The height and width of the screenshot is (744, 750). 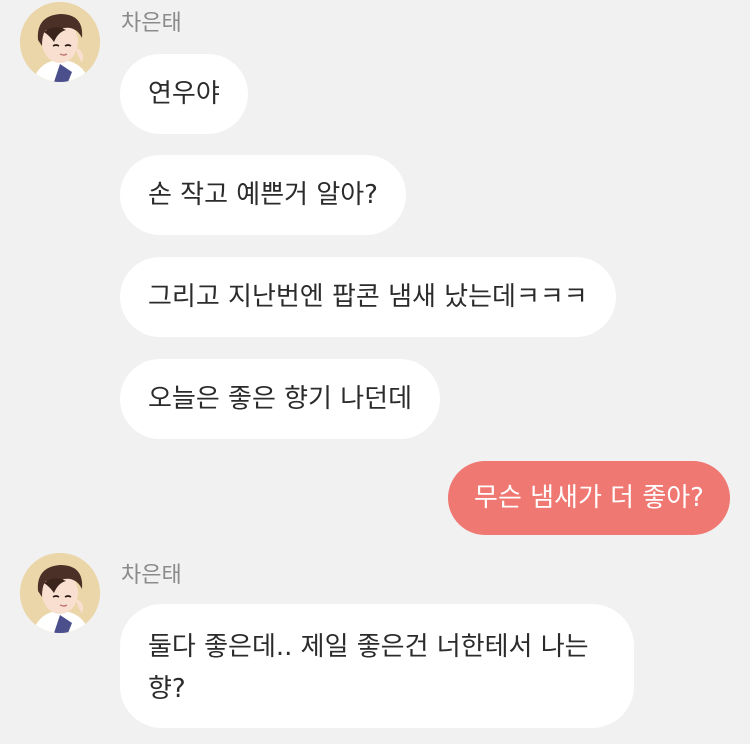 I want to click on message-bubble-incoming: 그리고 지난번엔 팝콘 냄새 났는데ㅋㅋㅋ, so click(x=368, y=297).